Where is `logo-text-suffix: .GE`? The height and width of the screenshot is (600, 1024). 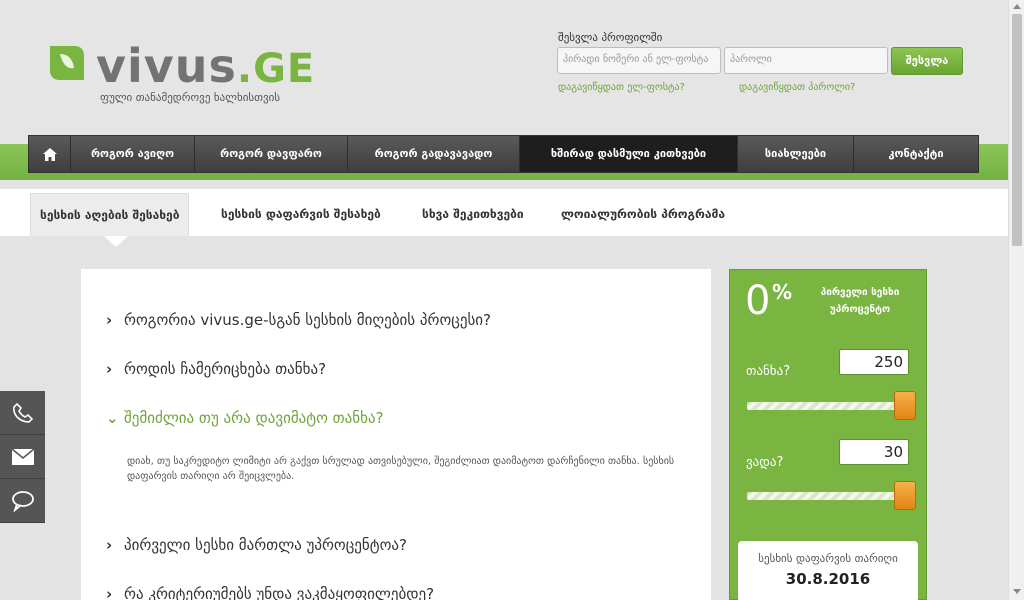 logo-text-suffix: .GE is located at coordinates (276, 69).